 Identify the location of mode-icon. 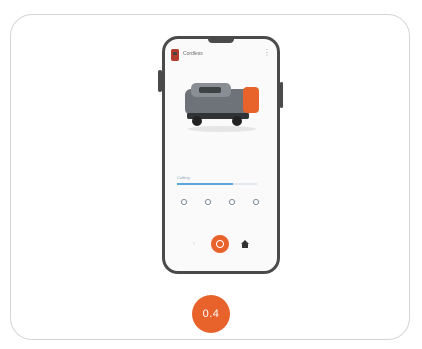
(184, 202).